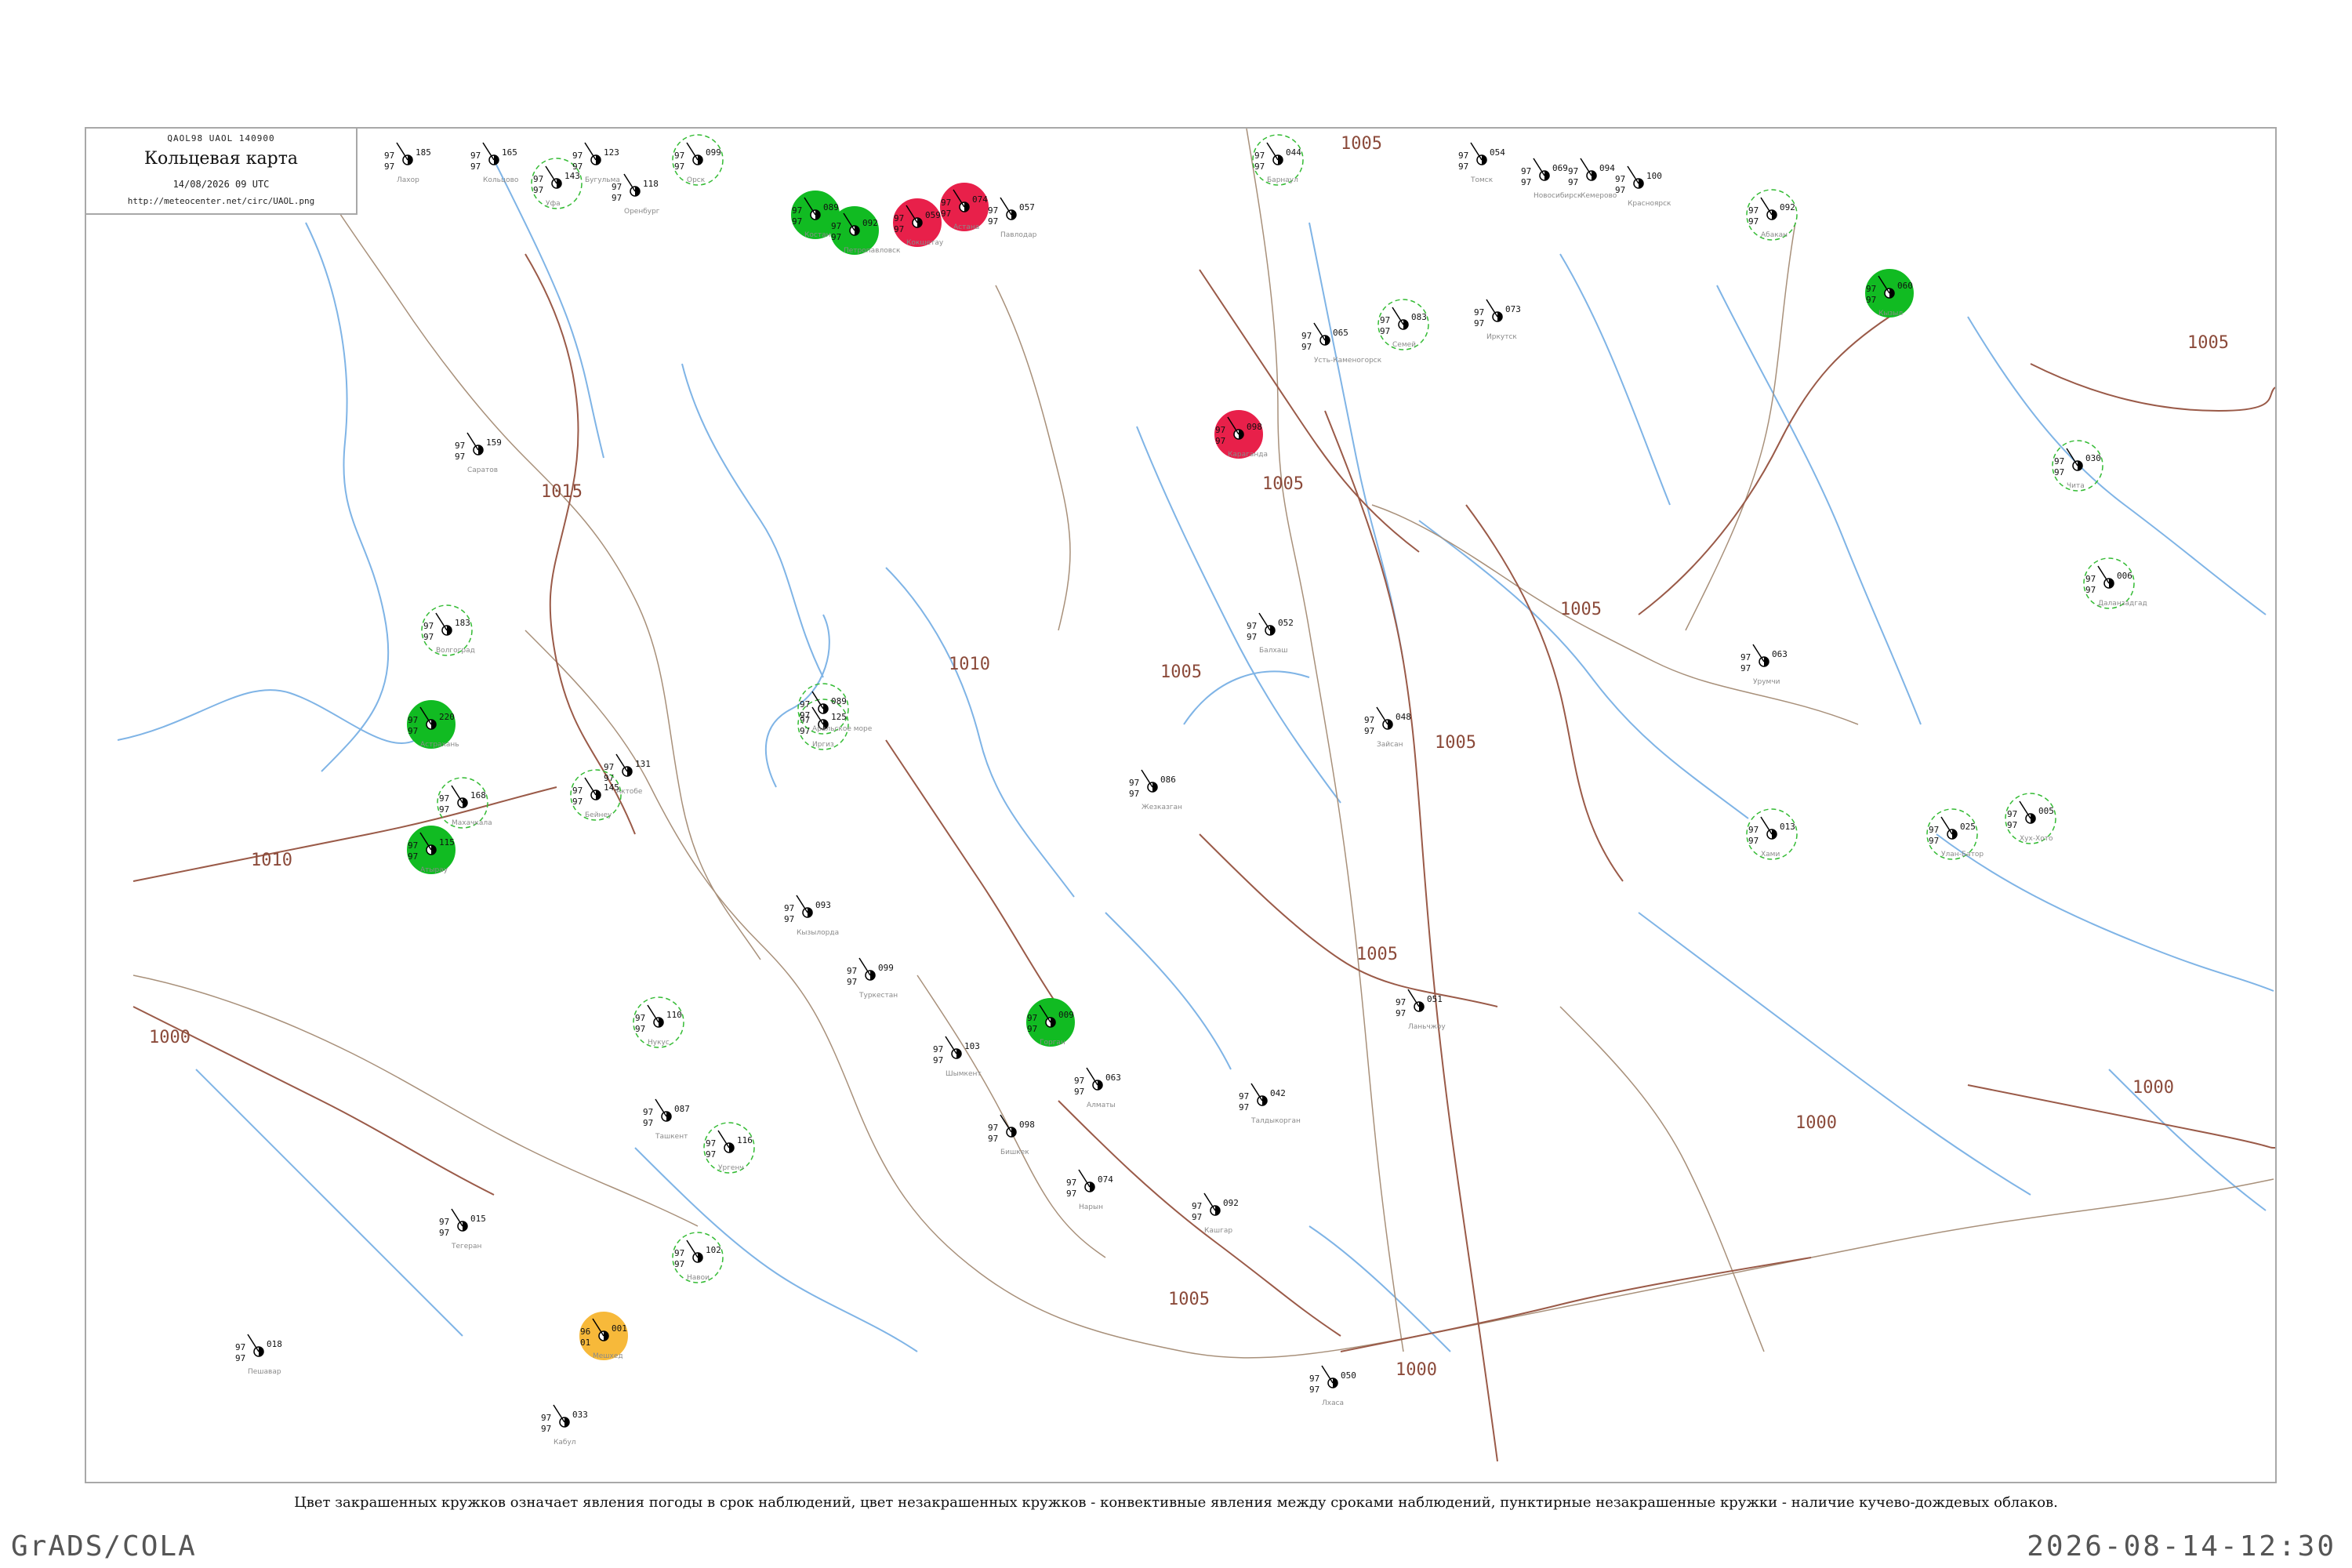 The width and height of the screenshot is (2352, 1568). I want to click on station-pressure: 033, so click(580, 1415).